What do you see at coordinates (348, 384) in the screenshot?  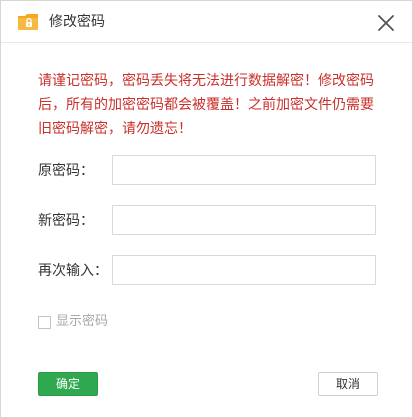 I see `cancel-button: 取消` at bounding box center [348, 384].